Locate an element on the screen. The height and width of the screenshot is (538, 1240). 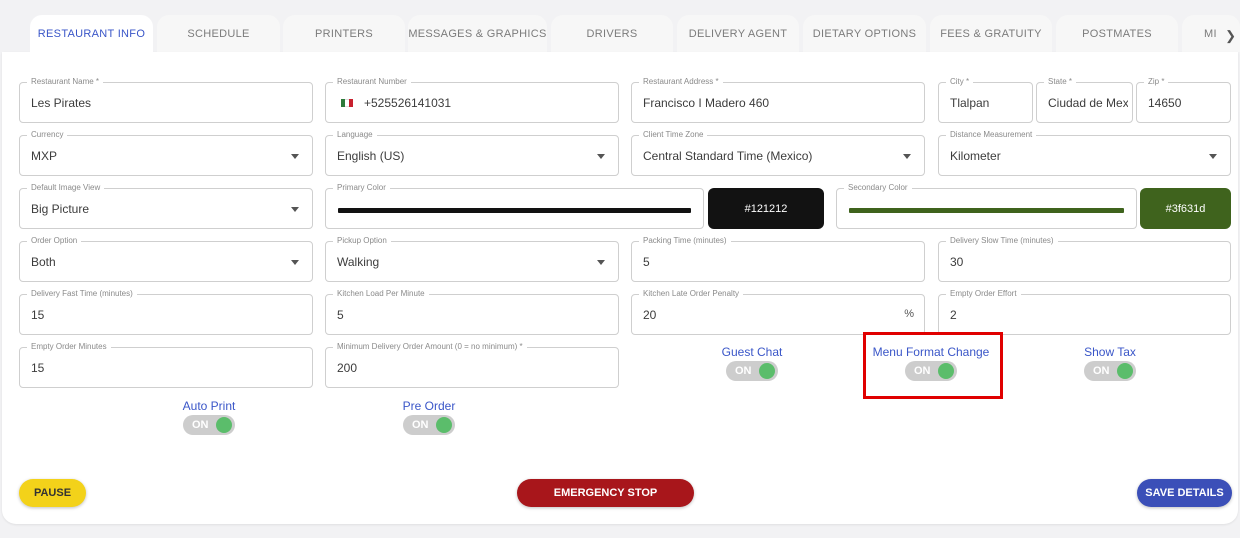
pre-order-toggle: ON is located at coordinates (429, 425).